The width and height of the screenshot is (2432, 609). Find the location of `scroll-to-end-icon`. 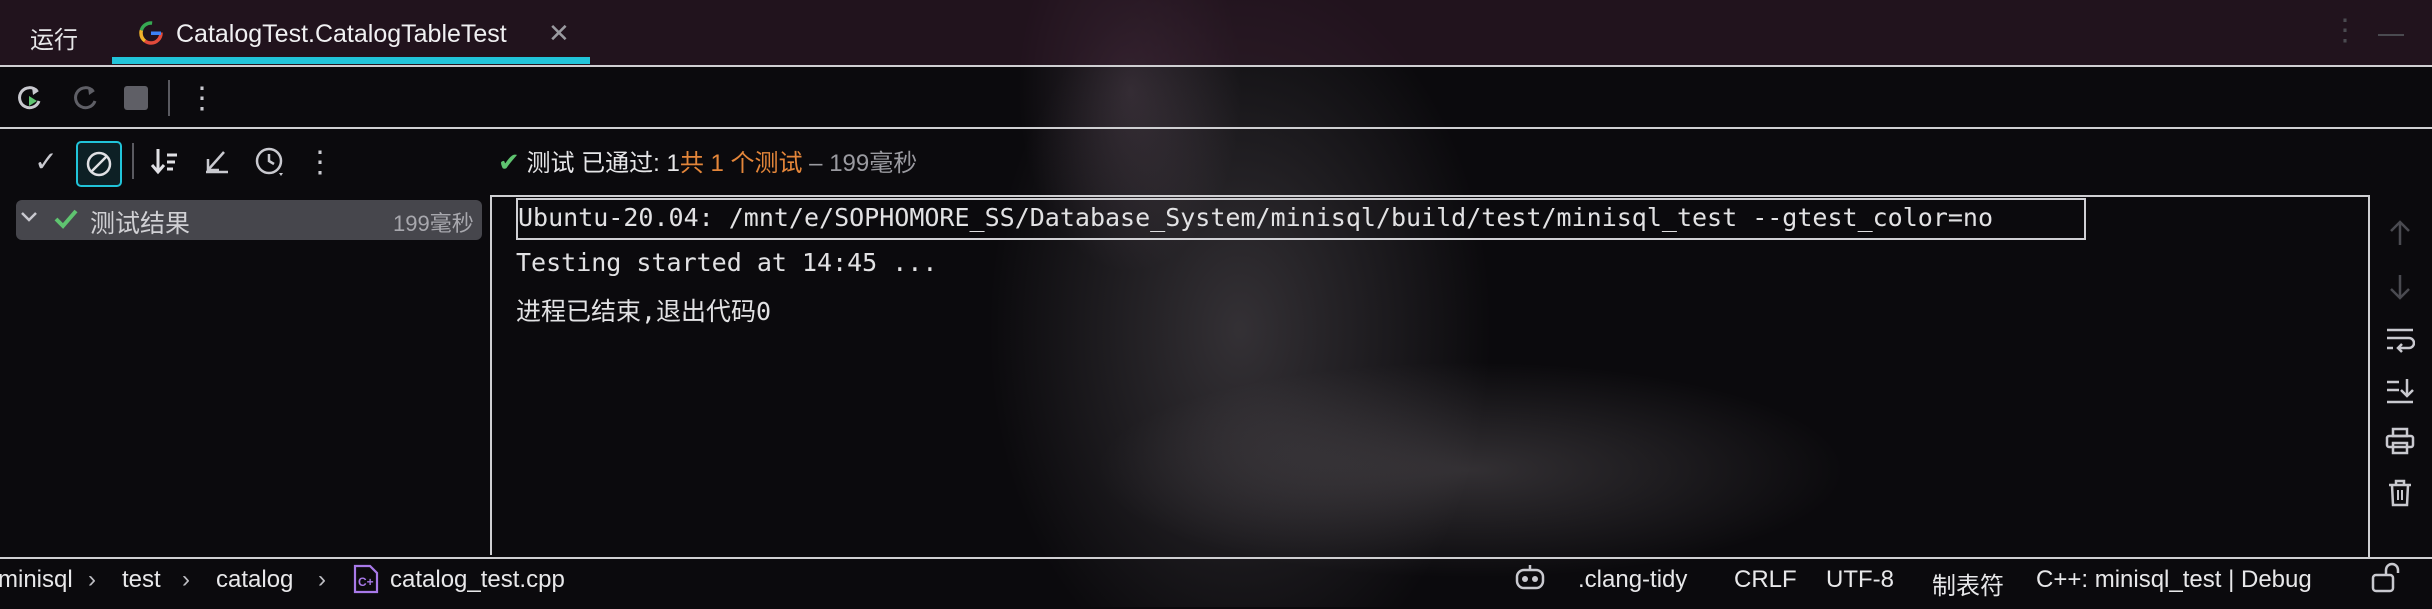

scroll-to-end-icon is located at coordinates (2400, 391).